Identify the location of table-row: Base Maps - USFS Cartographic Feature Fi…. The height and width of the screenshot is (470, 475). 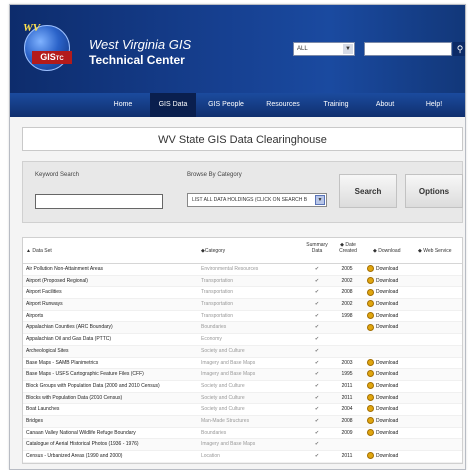
(242, 375).